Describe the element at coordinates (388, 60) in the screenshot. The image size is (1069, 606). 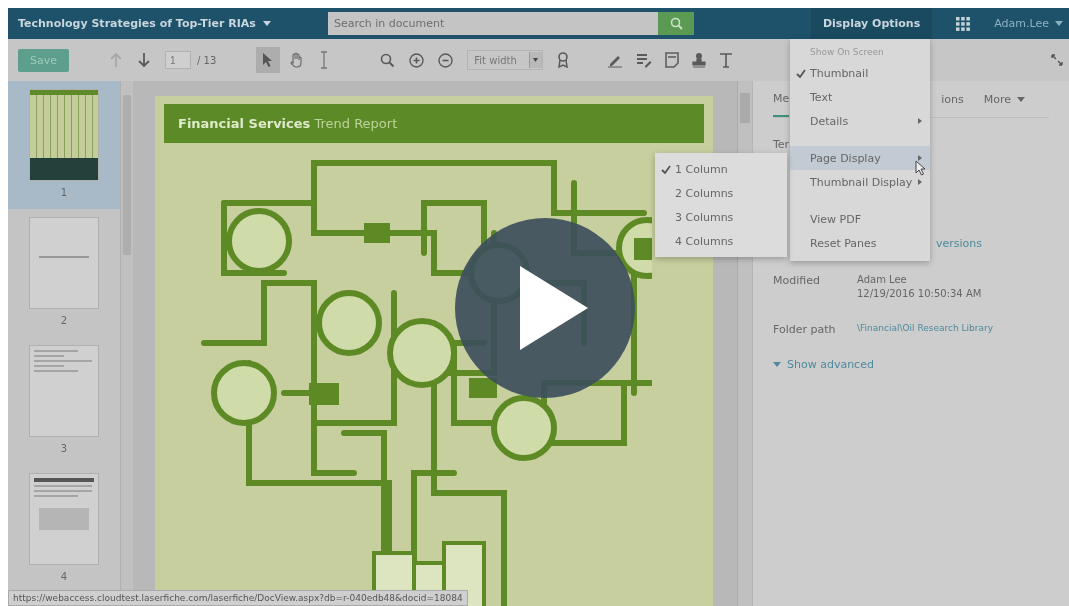
I see `zoom-magnifier-icon` at that location.